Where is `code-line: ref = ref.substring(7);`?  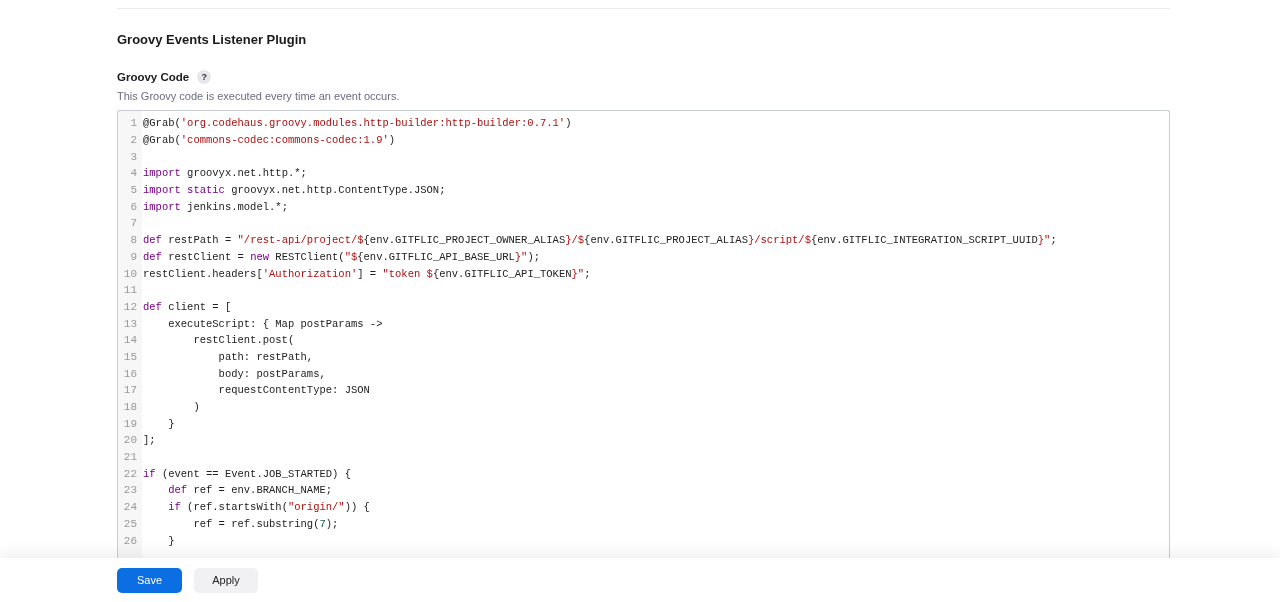
code-line: ref = ref.substring(7); is located at coordinates (265, 523).